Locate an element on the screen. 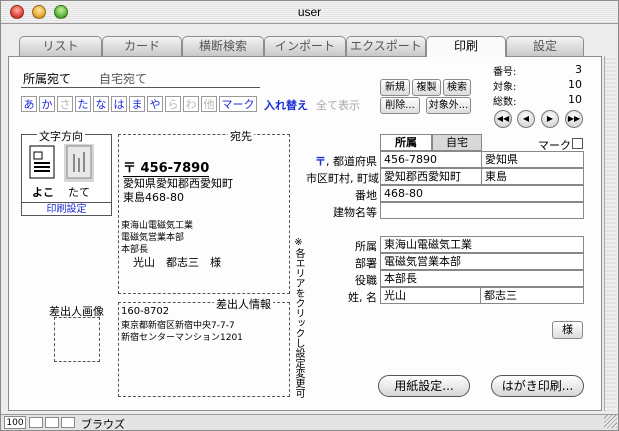 This screenshot has width=619, height=431. tab-card: カード is located at coordinates (142, 46).